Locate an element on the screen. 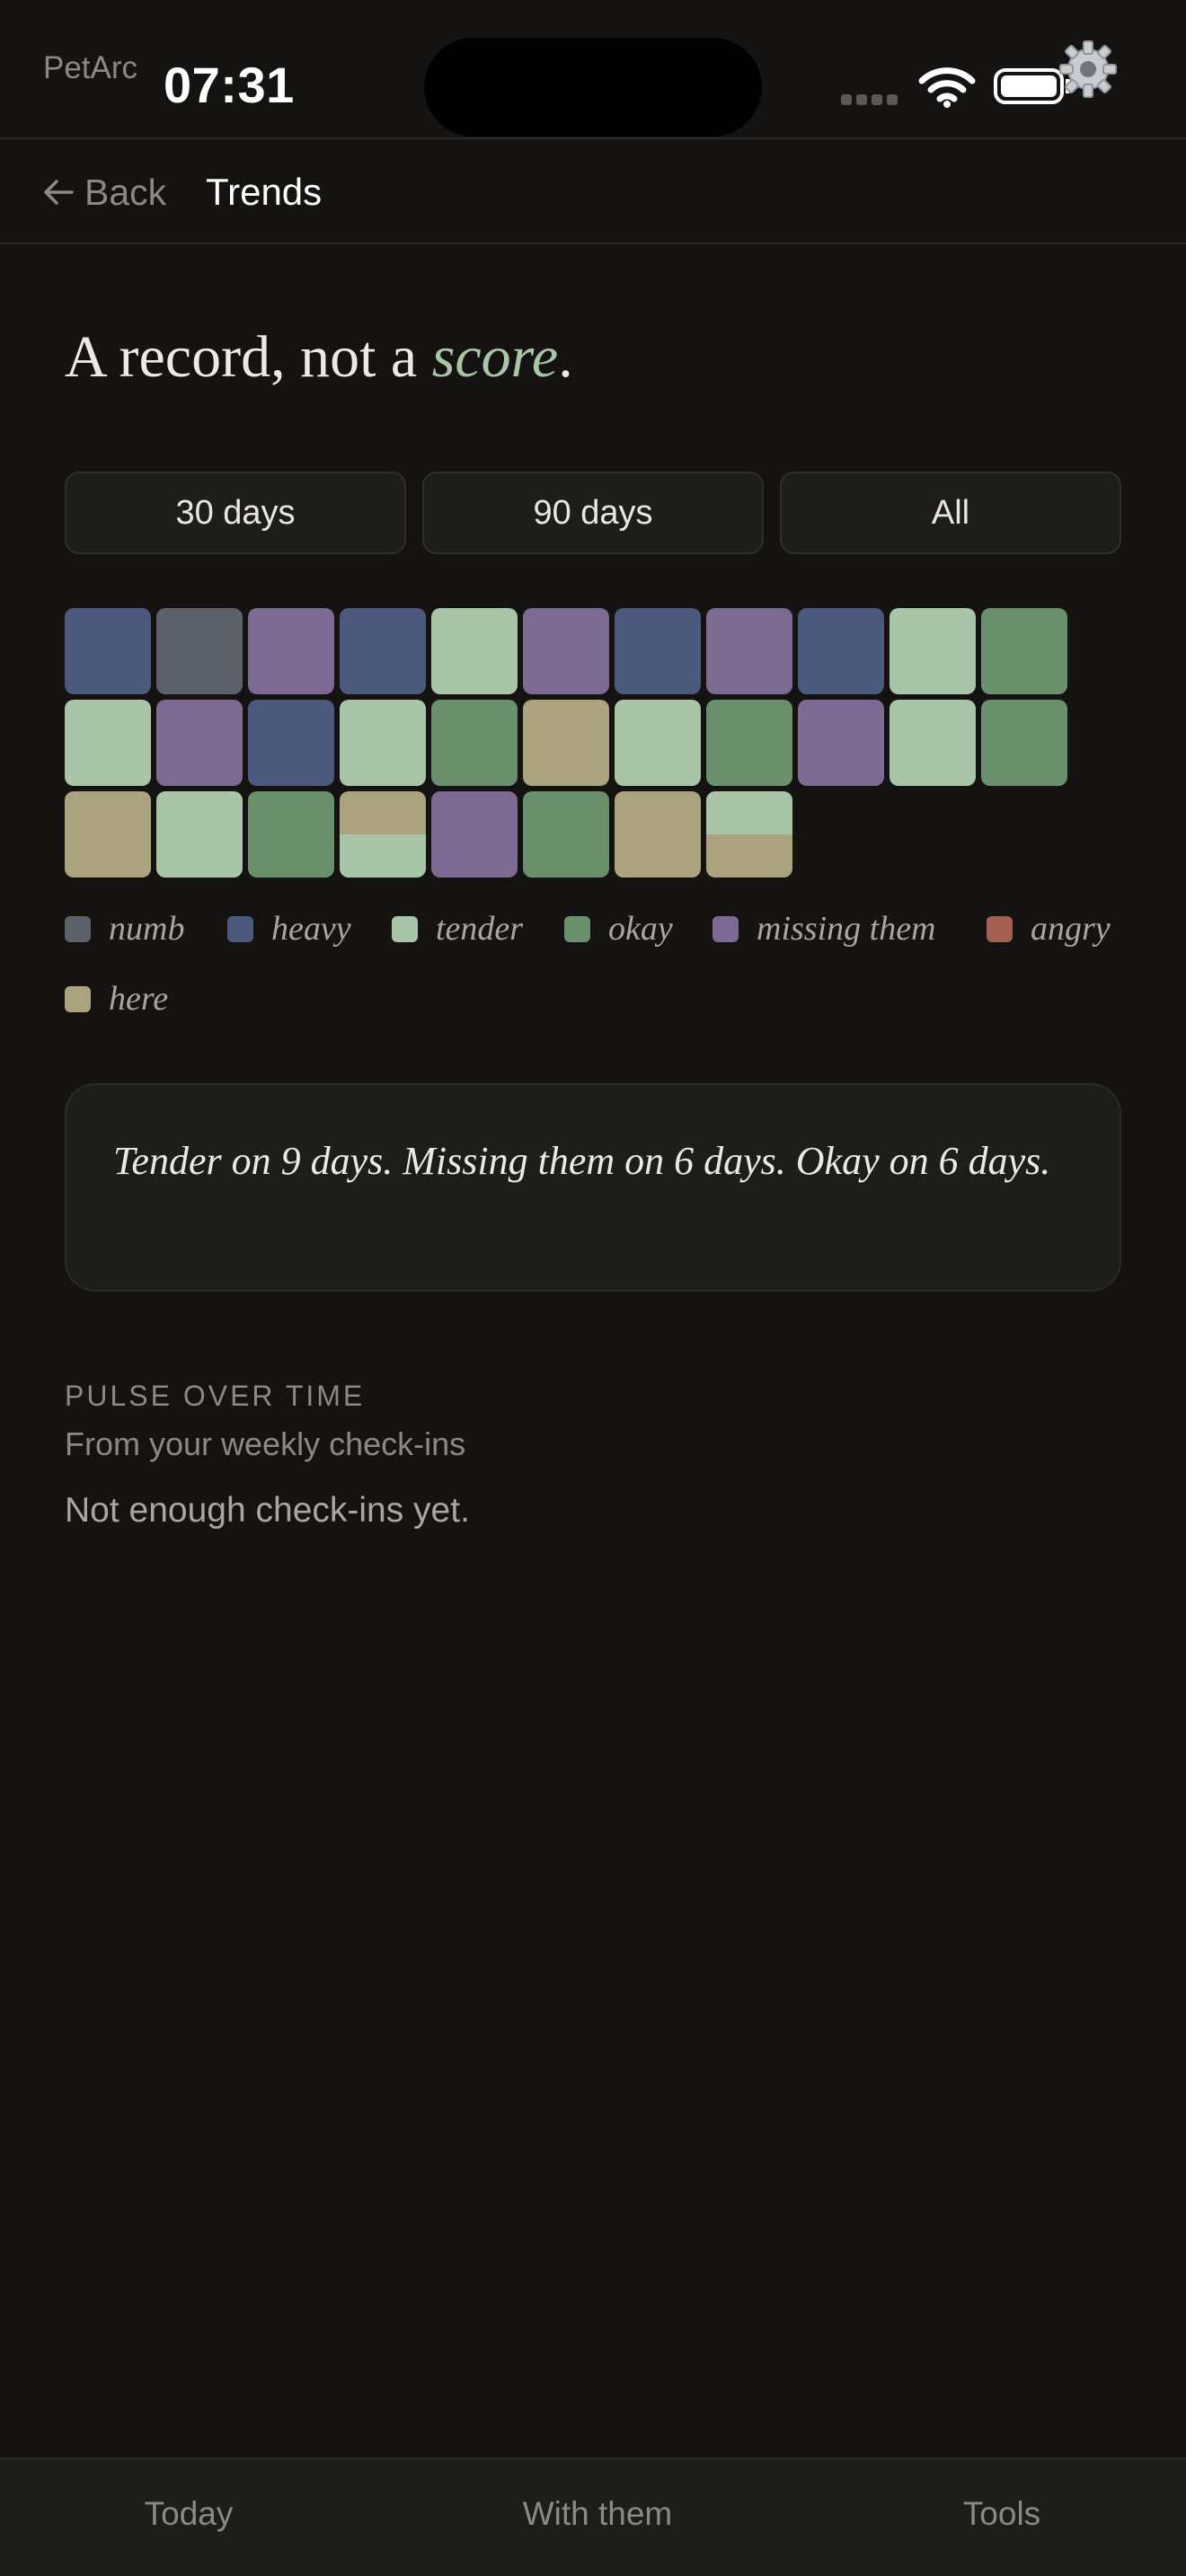  legend-item: here is located at coordinates (116, 999).